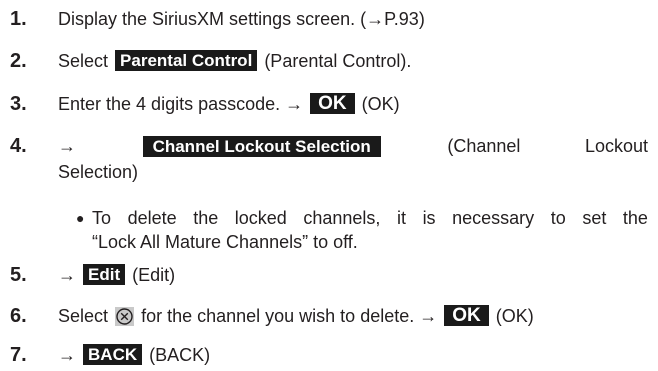 Image resolution: width=658 pixels, height=371 pixels. Describe the element at coordinates (429, 218) in the screenshot. I see `note-word: is` at that location.